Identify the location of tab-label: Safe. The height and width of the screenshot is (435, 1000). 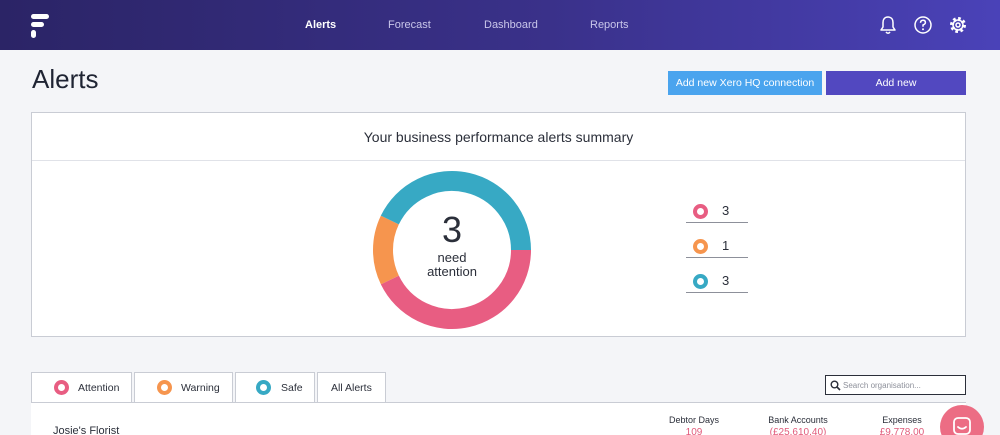
(292, 388).